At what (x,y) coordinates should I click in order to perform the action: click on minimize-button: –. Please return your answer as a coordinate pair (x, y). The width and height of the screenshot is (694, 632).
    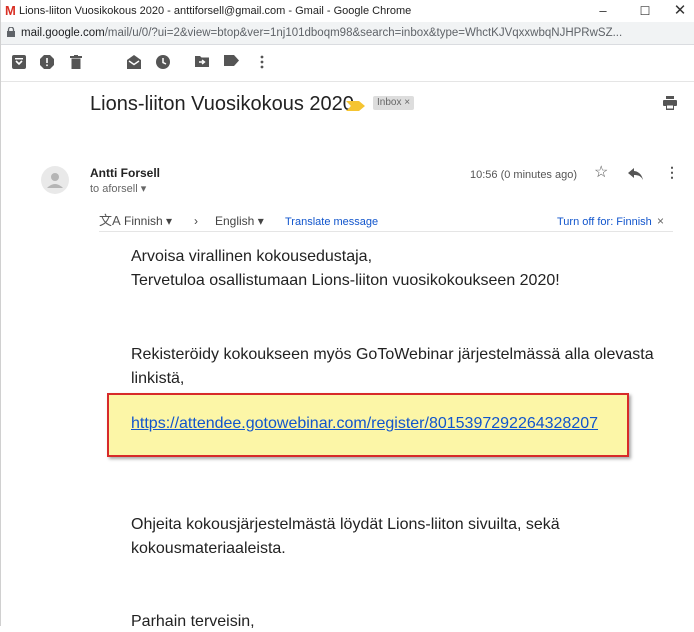
    Looking at the image, I should click on (603, 11).